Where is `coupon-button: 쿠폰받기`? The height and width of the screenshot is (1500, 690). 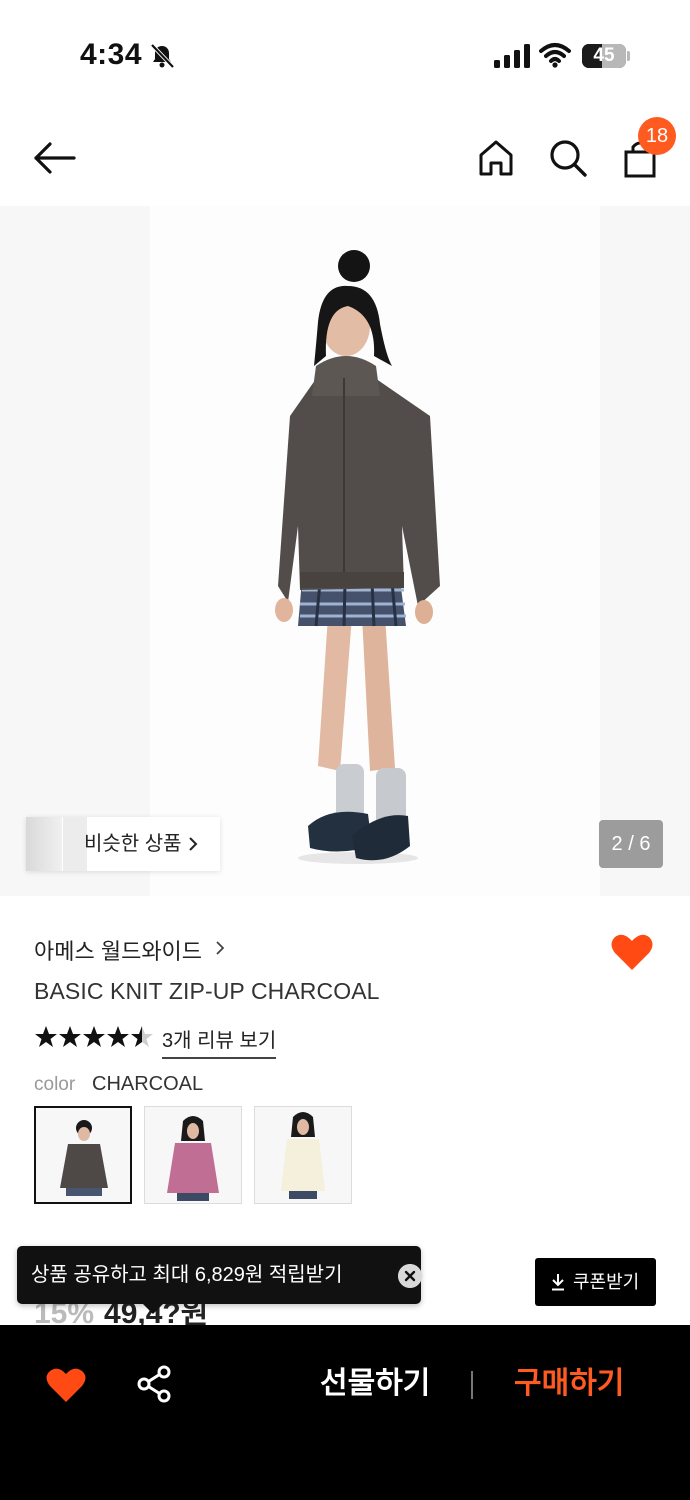 coupon-button: 쿠폰받기 is located at coordinates (595, 1282).